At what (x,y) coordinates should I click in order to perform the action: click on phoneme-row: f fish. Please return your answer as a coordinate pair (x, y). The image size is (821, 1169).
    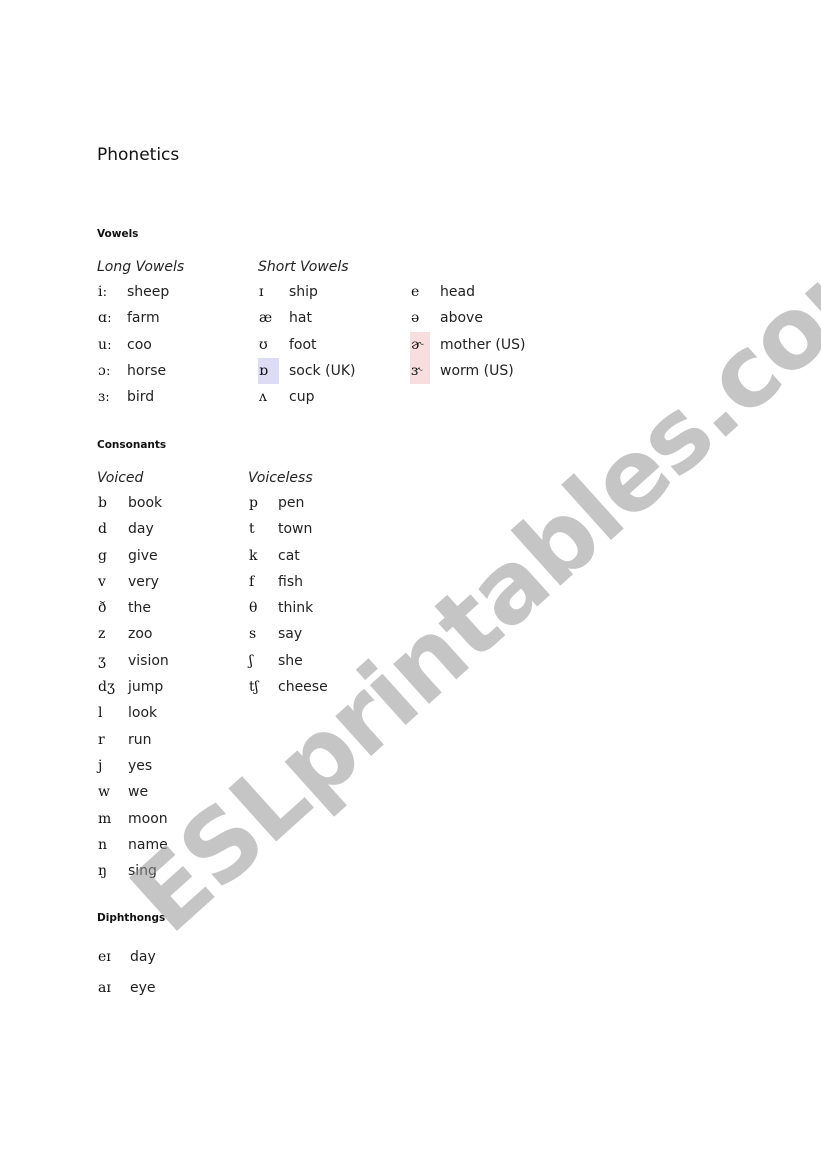
    Looking at the image, I should click on (288, 582).